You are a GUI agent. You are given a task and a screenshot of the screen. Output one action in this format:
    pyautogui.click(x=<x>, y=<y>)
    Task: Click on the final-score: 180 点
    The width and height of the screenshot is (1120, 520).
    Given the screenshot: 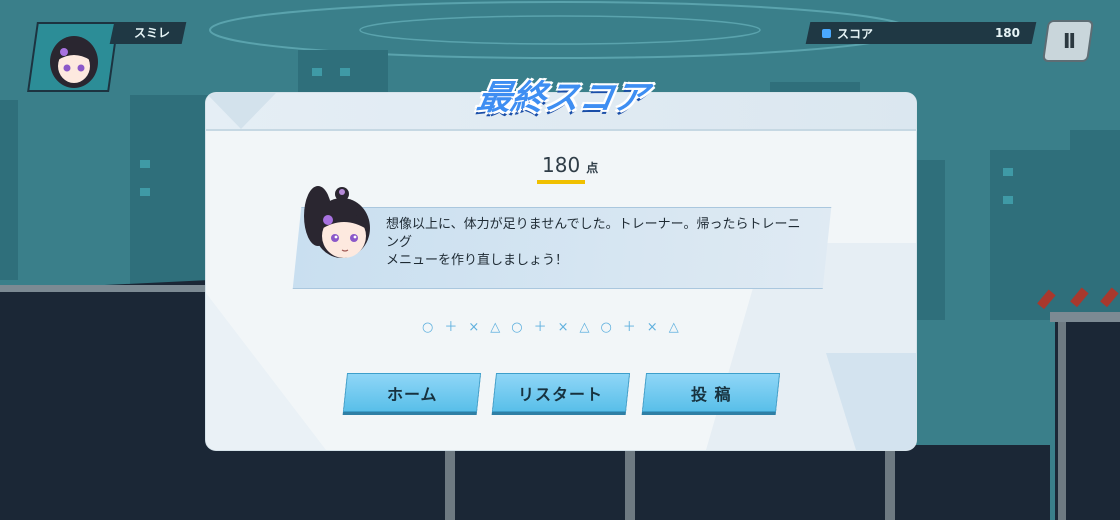 What is the action you would take?
    pyautogui.click(x=570, y=165)
    